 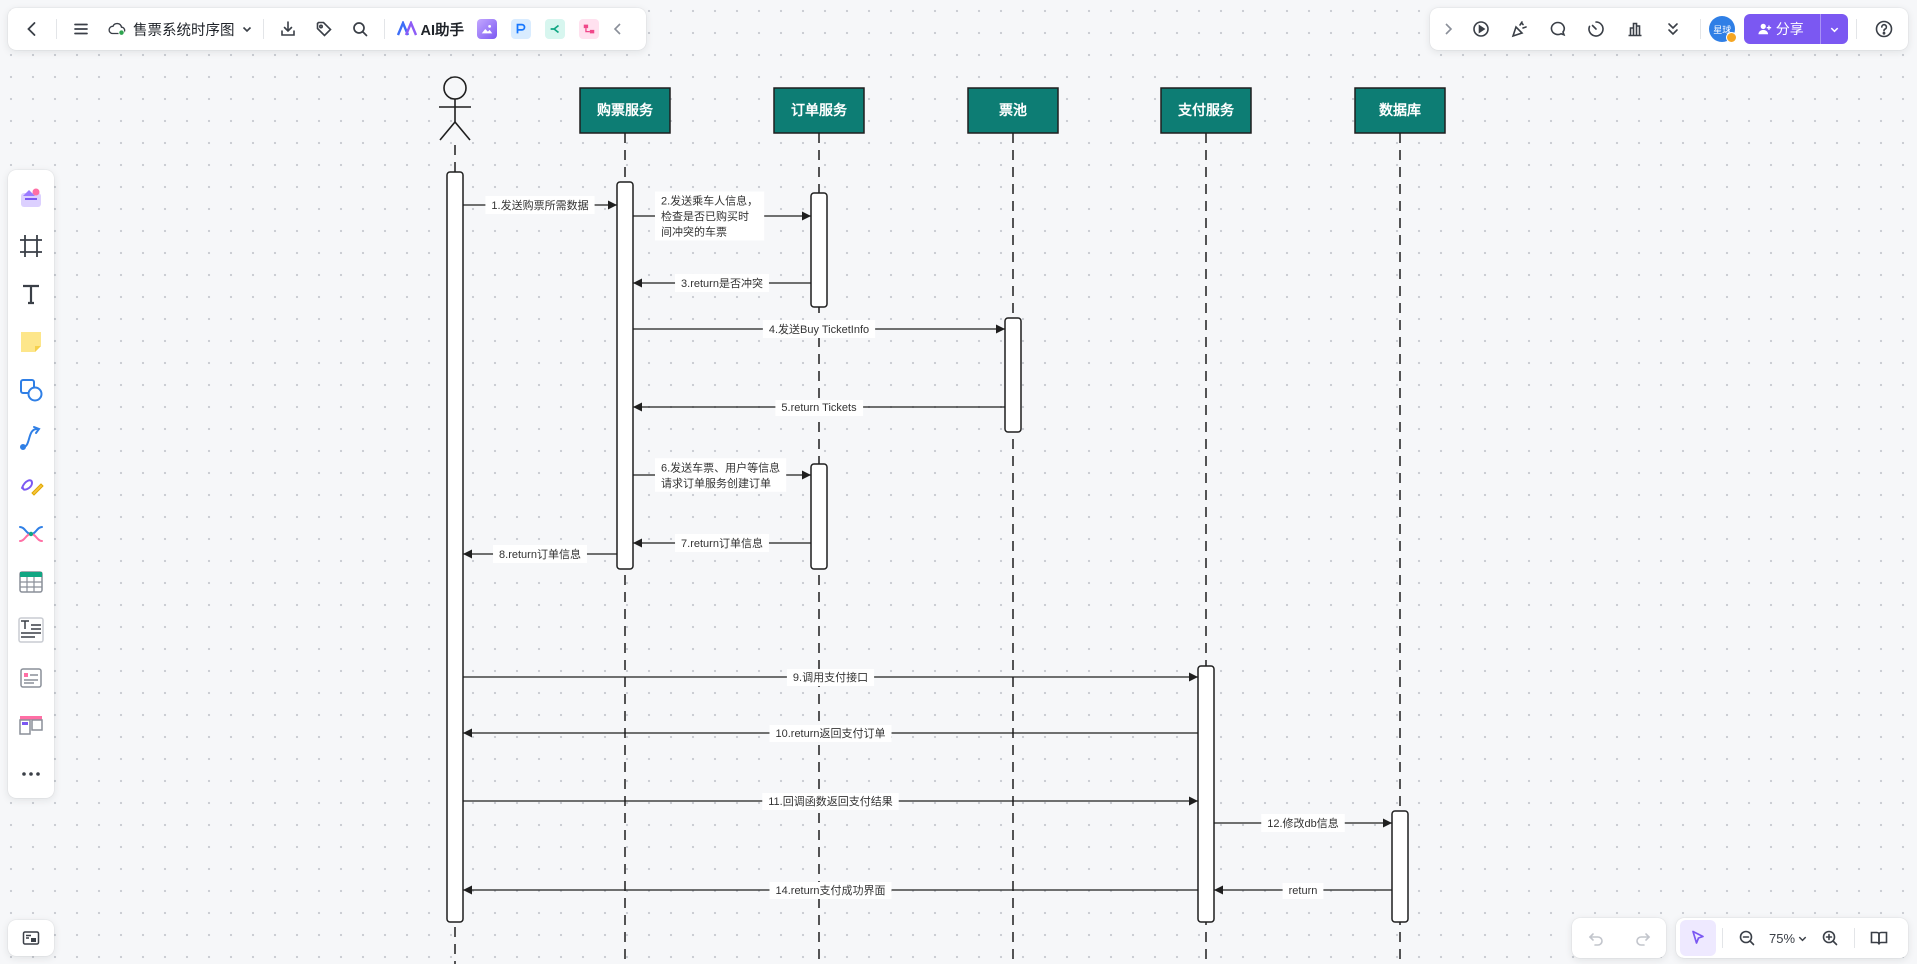 I want to click on left-tool-palette, so click(x=31, y=484).